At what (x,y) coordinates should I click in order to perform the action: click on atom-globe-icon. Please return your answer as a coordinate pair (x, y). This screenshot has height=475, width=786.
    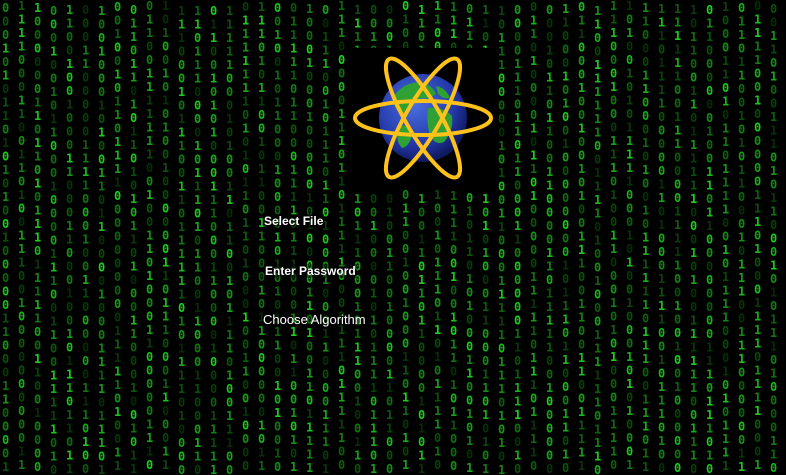
    Looking at the image, I should click on (423, 118).